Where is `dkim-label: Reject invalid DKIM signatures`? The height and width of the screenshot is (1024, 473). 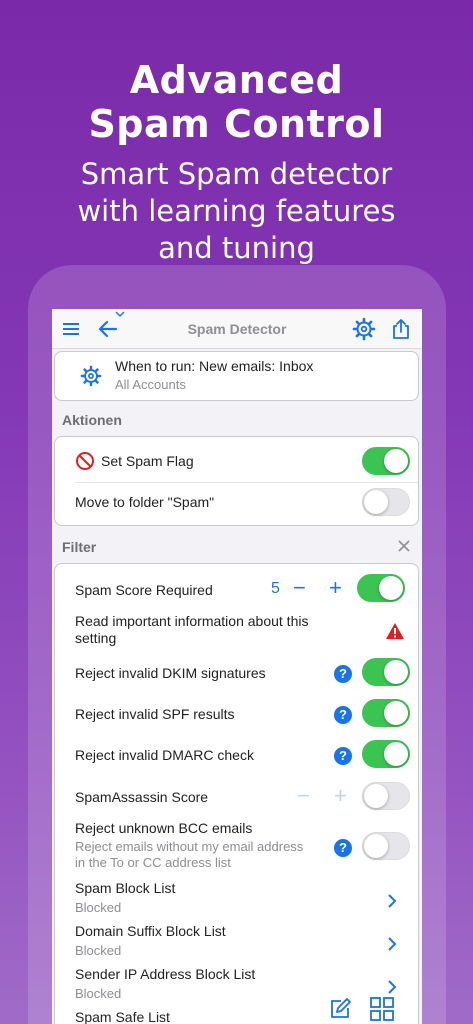
dkim-label: Reject invalid DKIM signatures is located at coordinates (170, 673).